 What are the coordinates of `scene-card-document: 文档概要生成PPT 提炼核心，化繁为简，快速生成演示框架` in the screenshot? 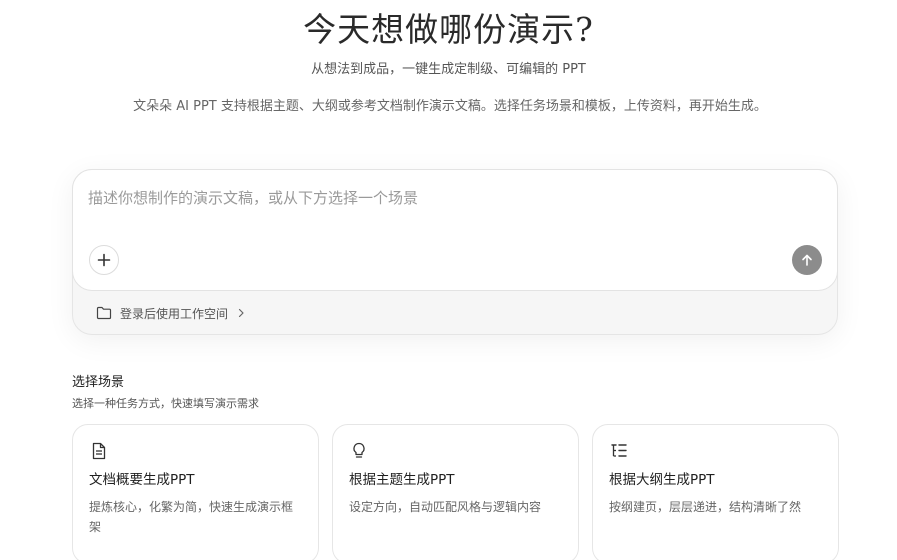 It's located at (195, 492).